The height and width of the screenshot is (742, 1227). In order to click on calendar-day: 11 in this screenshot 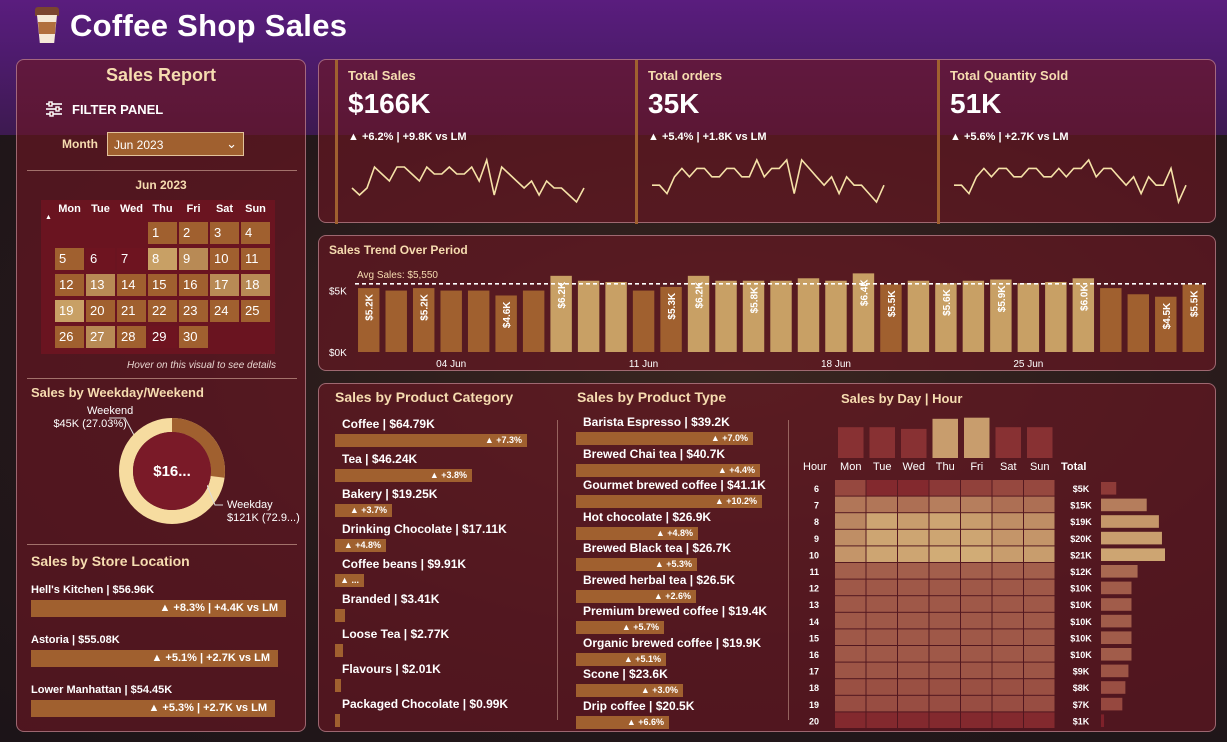, I will do `click(255, 259)`.